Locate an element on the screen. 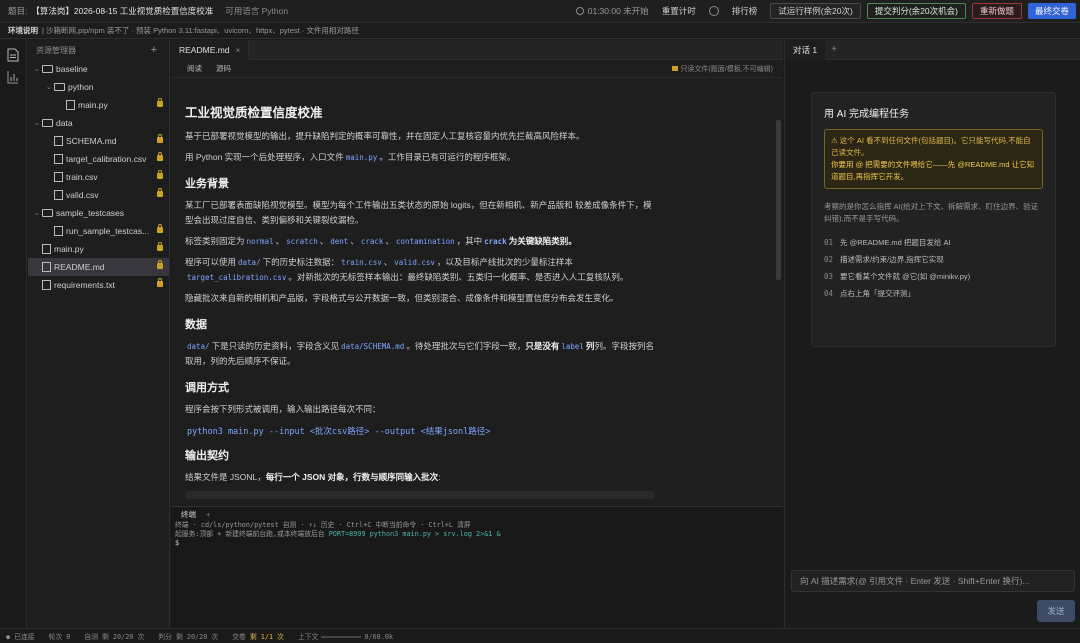  tree-item-label: README.md is located at coordinates (79, 267).